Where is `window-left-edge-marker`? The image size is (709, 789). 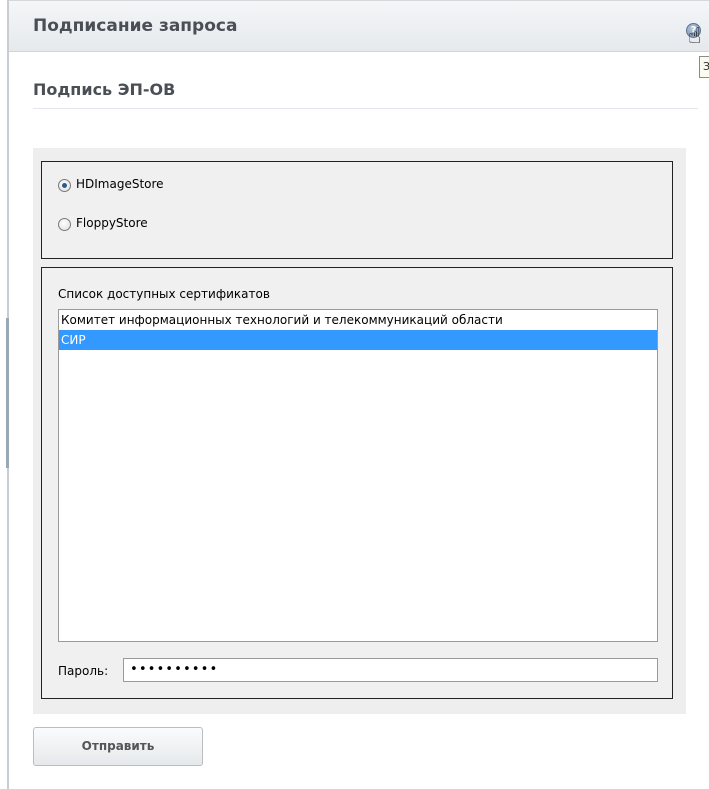 window-left-edge-marker is located at coordinates (7, 393).